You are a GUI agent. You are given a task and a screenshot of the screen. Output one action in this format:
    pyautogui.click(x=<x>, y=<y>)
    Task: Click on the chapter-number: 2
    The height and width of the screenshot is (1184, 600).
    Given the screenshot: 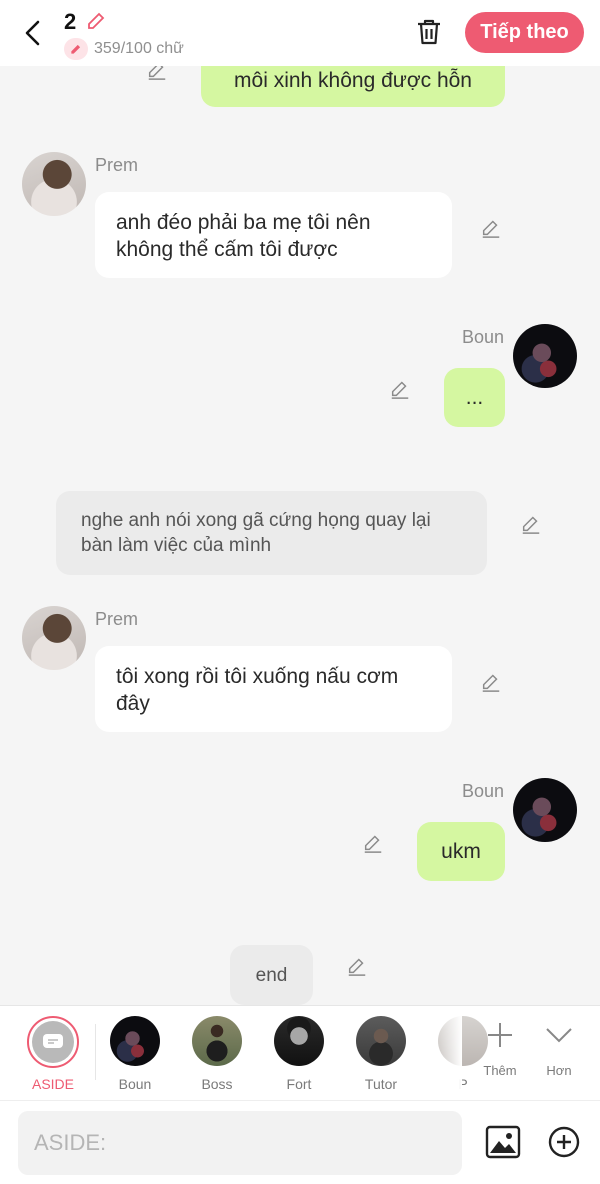 What is the action you would take?
    pyautogui.click(x=70, y=21)
    